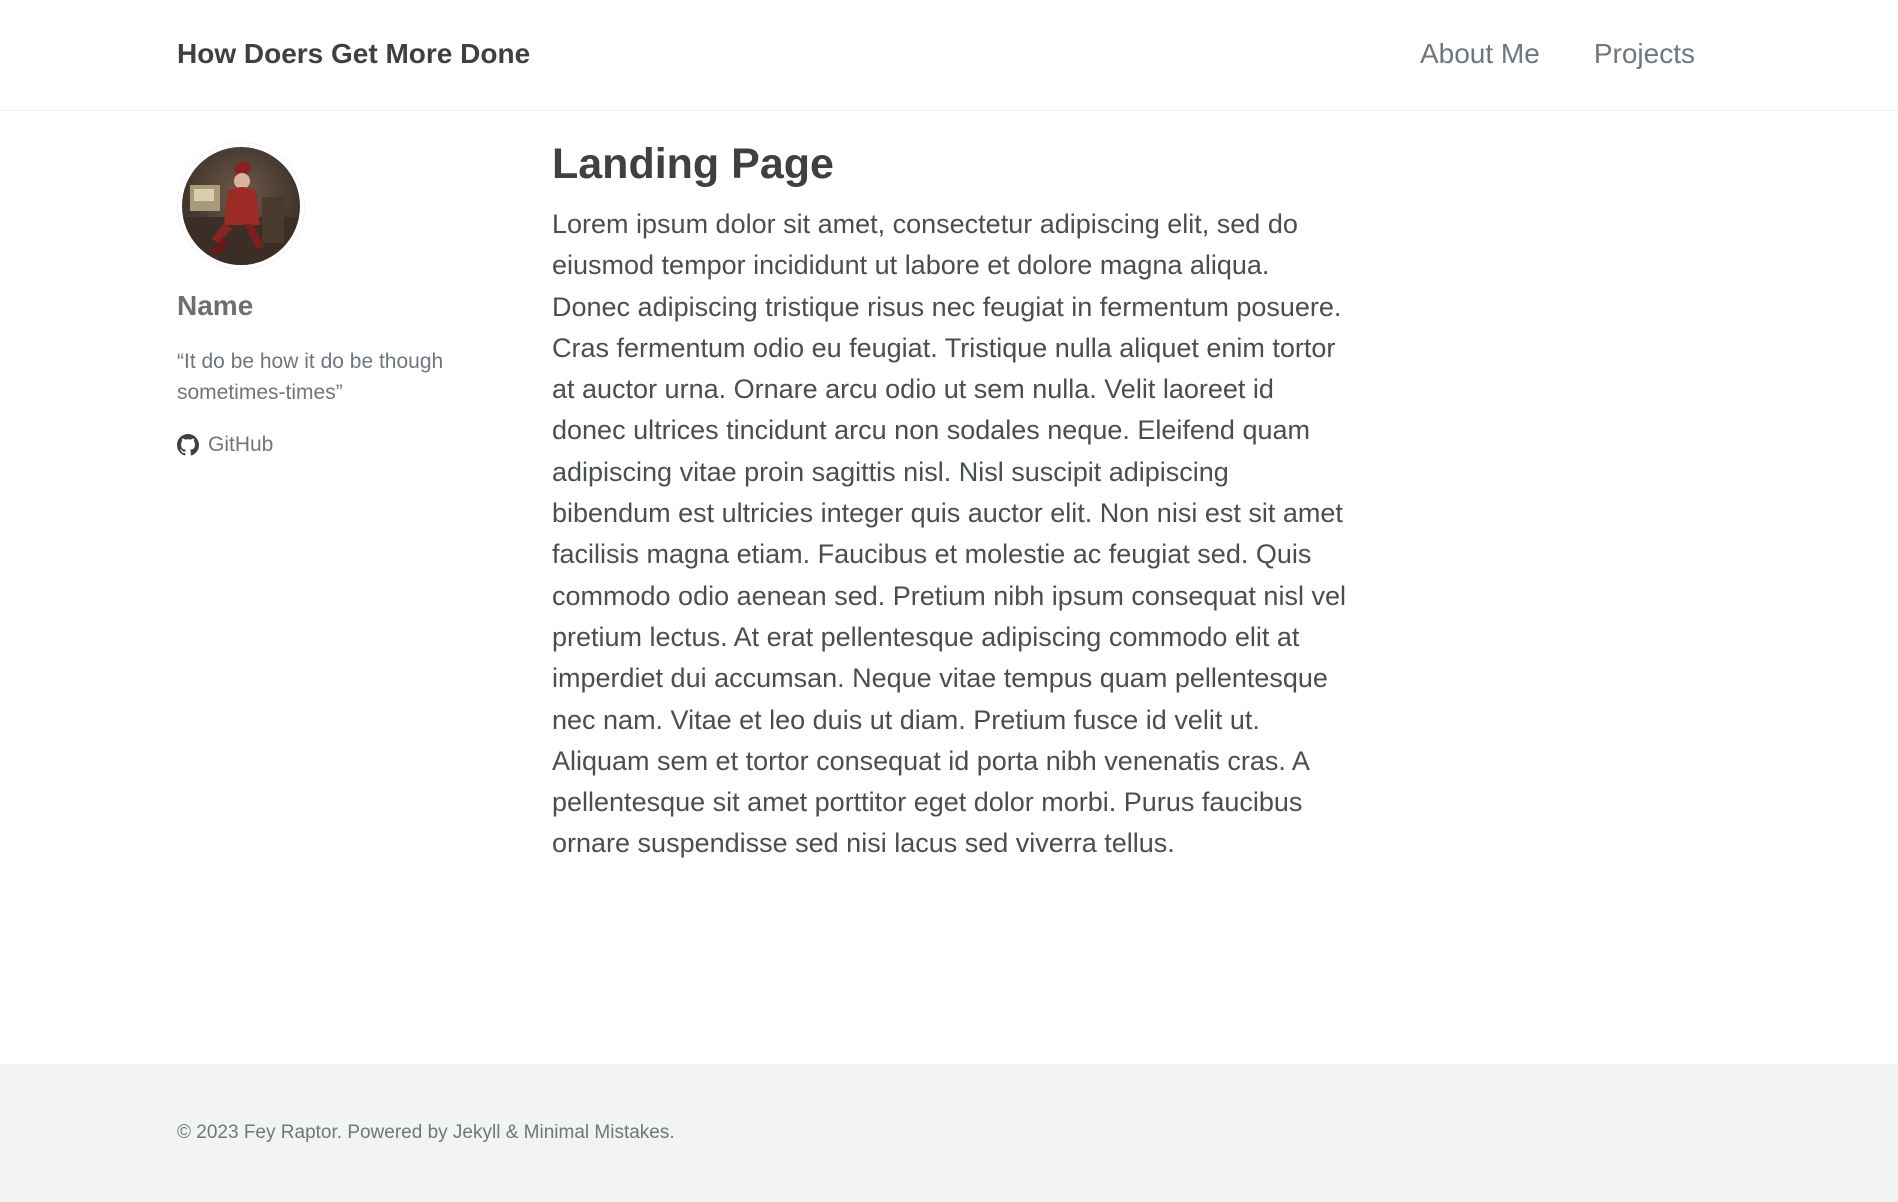  I want to click on nav-link-projects: Projects, so click(1644, 54).